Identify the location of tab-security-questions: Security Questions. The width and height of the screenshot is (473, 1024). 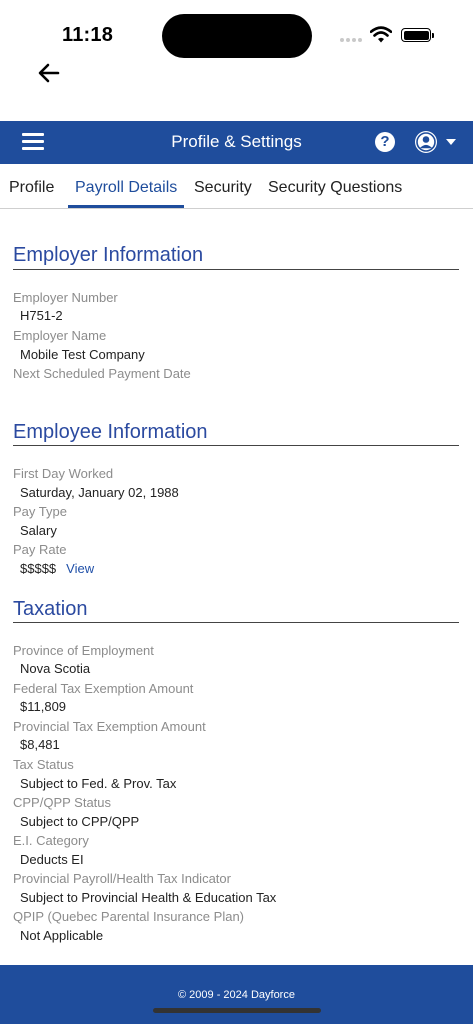
(335, 188).